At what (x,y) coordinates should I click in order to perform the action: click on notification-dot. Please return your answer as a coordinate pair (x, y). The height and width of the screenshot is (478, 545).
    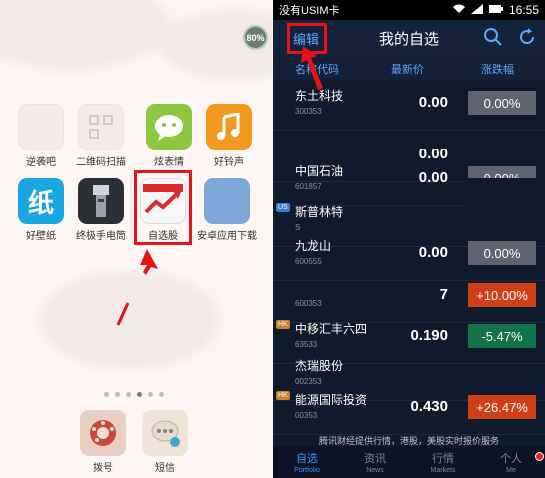
    Looking at the image, I should click on (539, 456).